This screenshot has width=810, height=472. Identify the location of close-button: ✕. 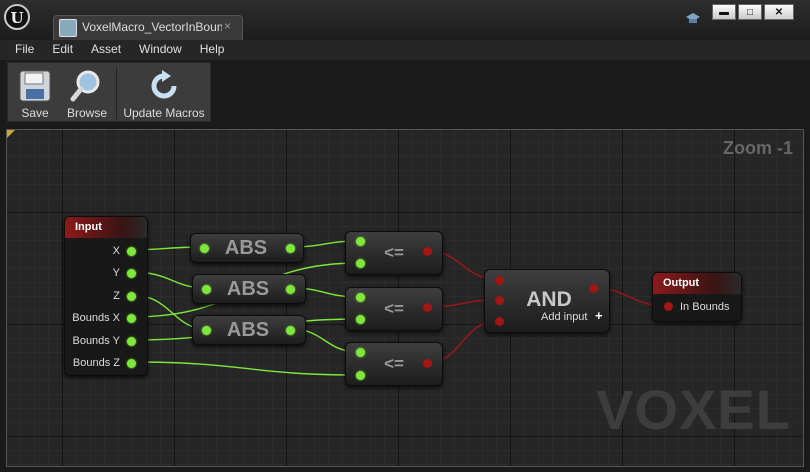
(779, 12).